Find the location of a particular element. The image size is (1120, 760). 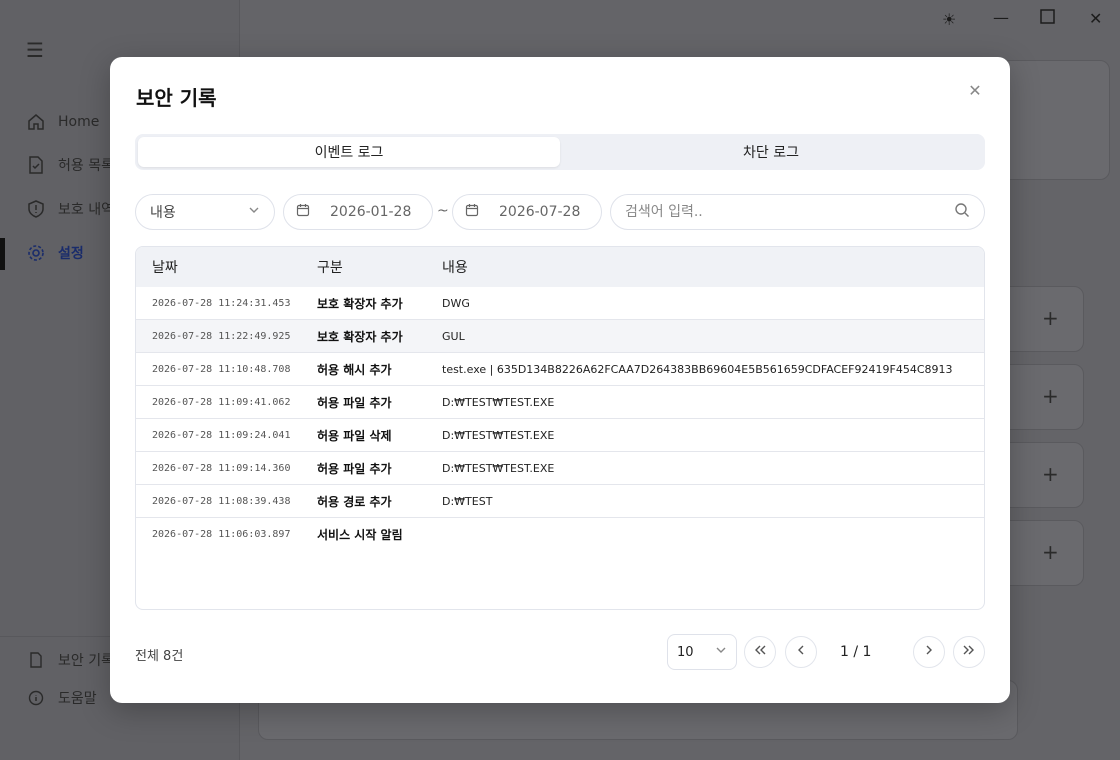

cell-date: 2026-07-28 11:09:41.062 is located at coordinates (221, 402).